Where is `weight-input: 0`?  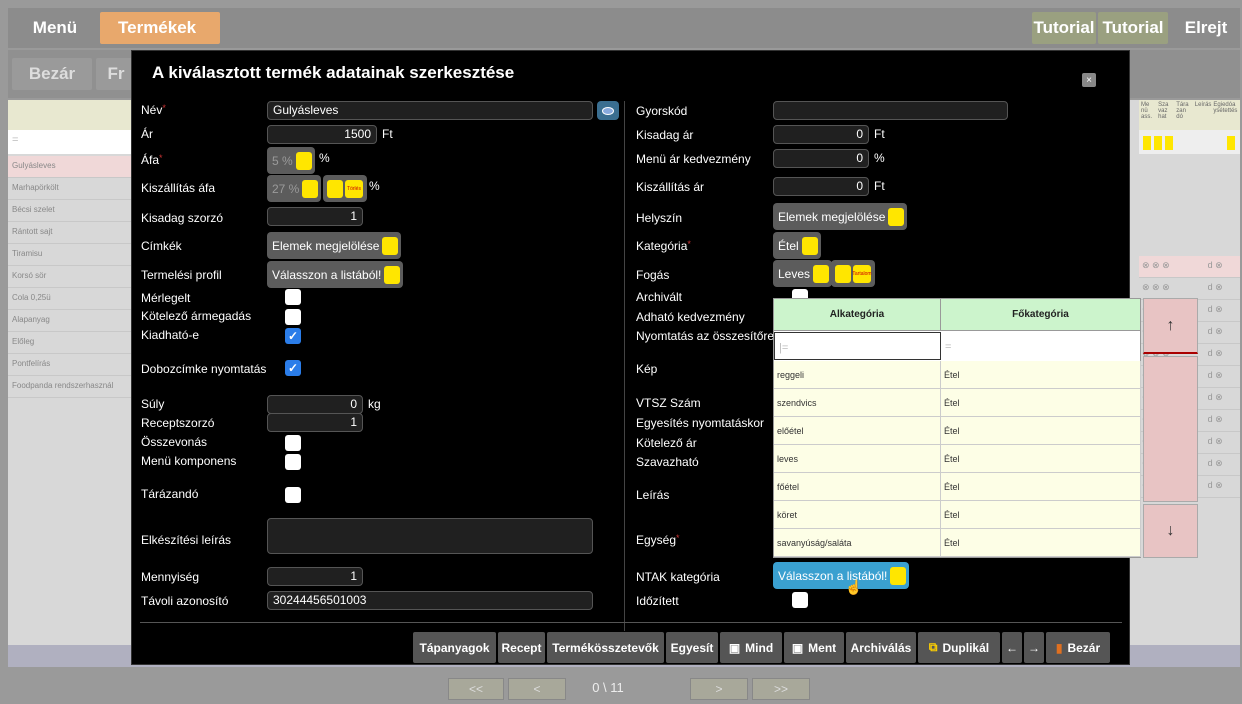
weight-input: 0 is located at coordinates (315, 404).